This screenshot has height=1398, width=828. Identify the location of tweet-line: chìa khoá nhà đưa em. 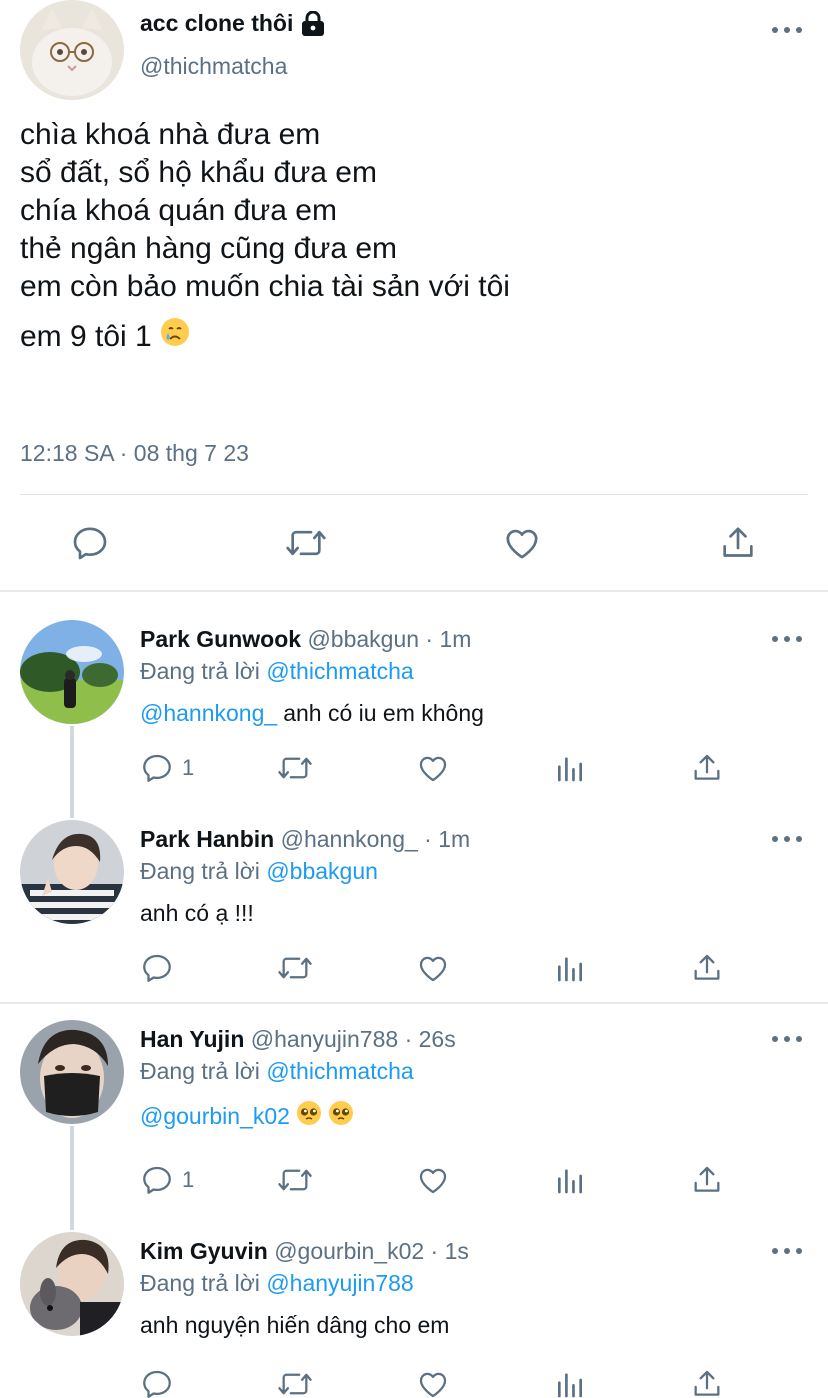
(170, 134).